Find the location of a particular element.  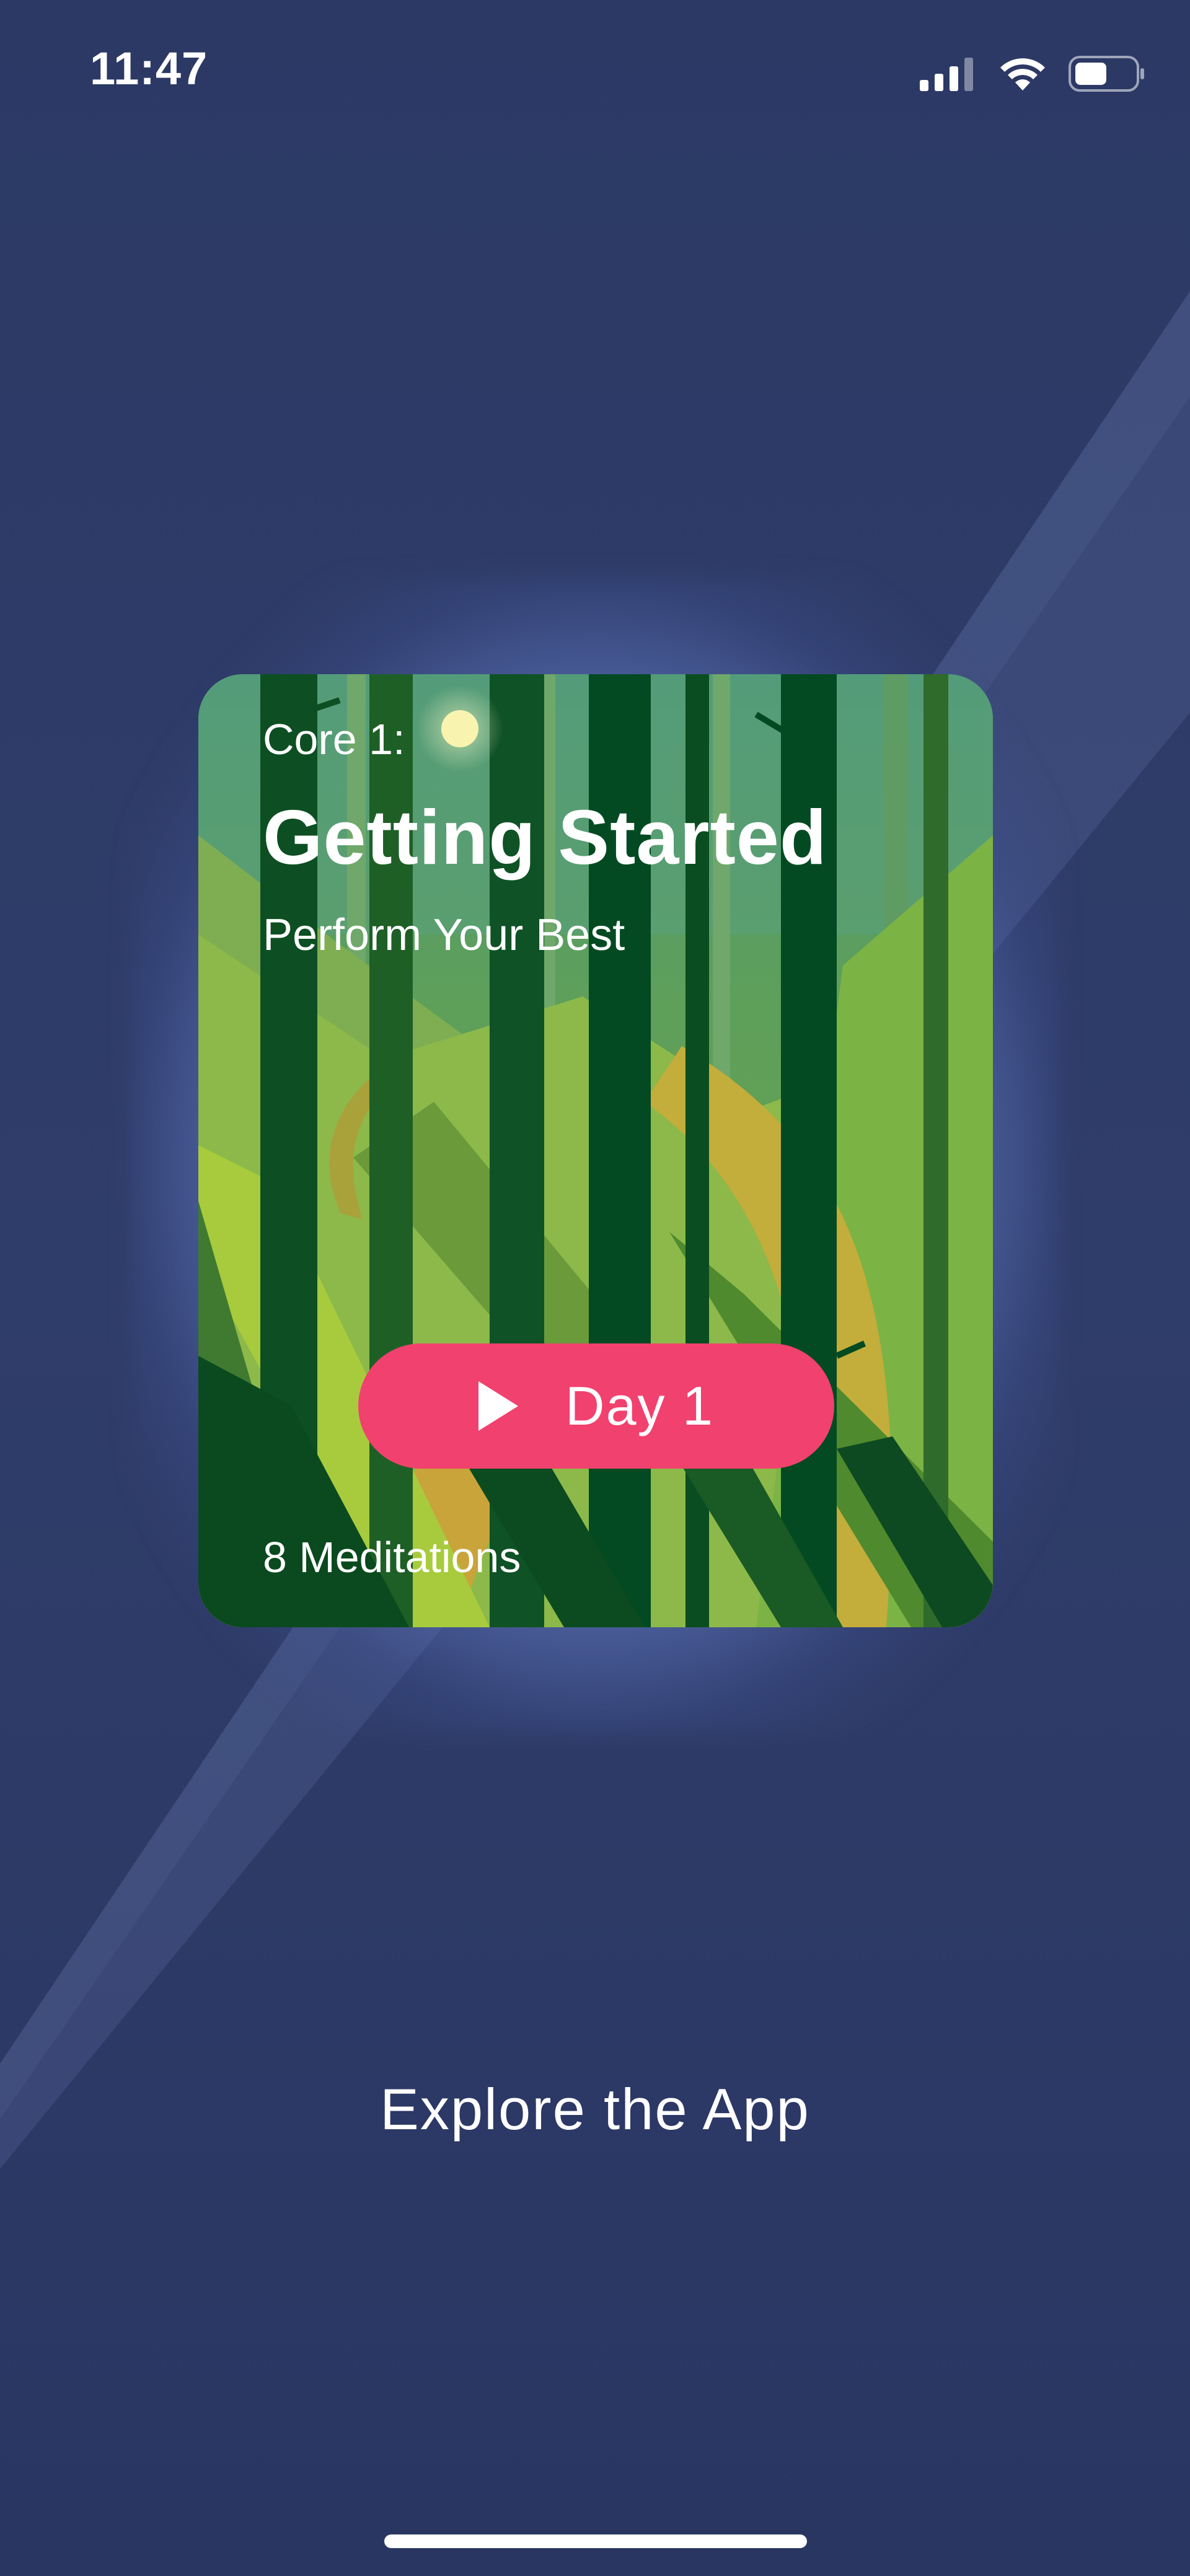

meditation-count: 8 Meditations is located at coordinates (392, 1557).